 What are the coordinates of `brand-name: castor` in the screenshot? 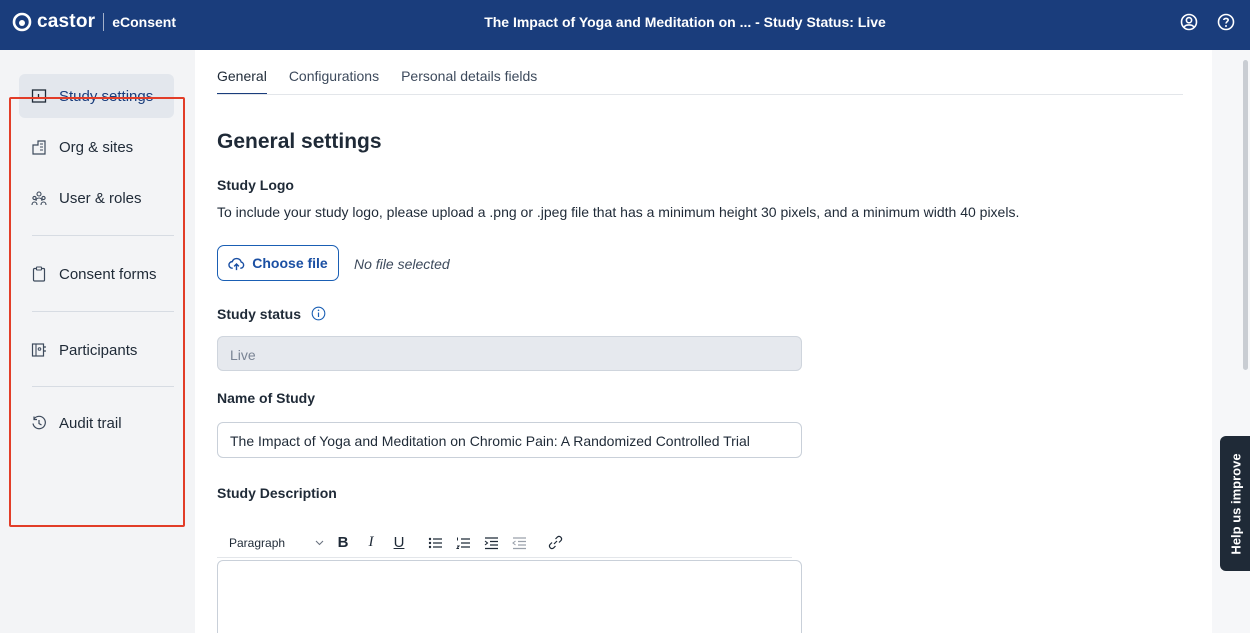 It's located at (66, 21).